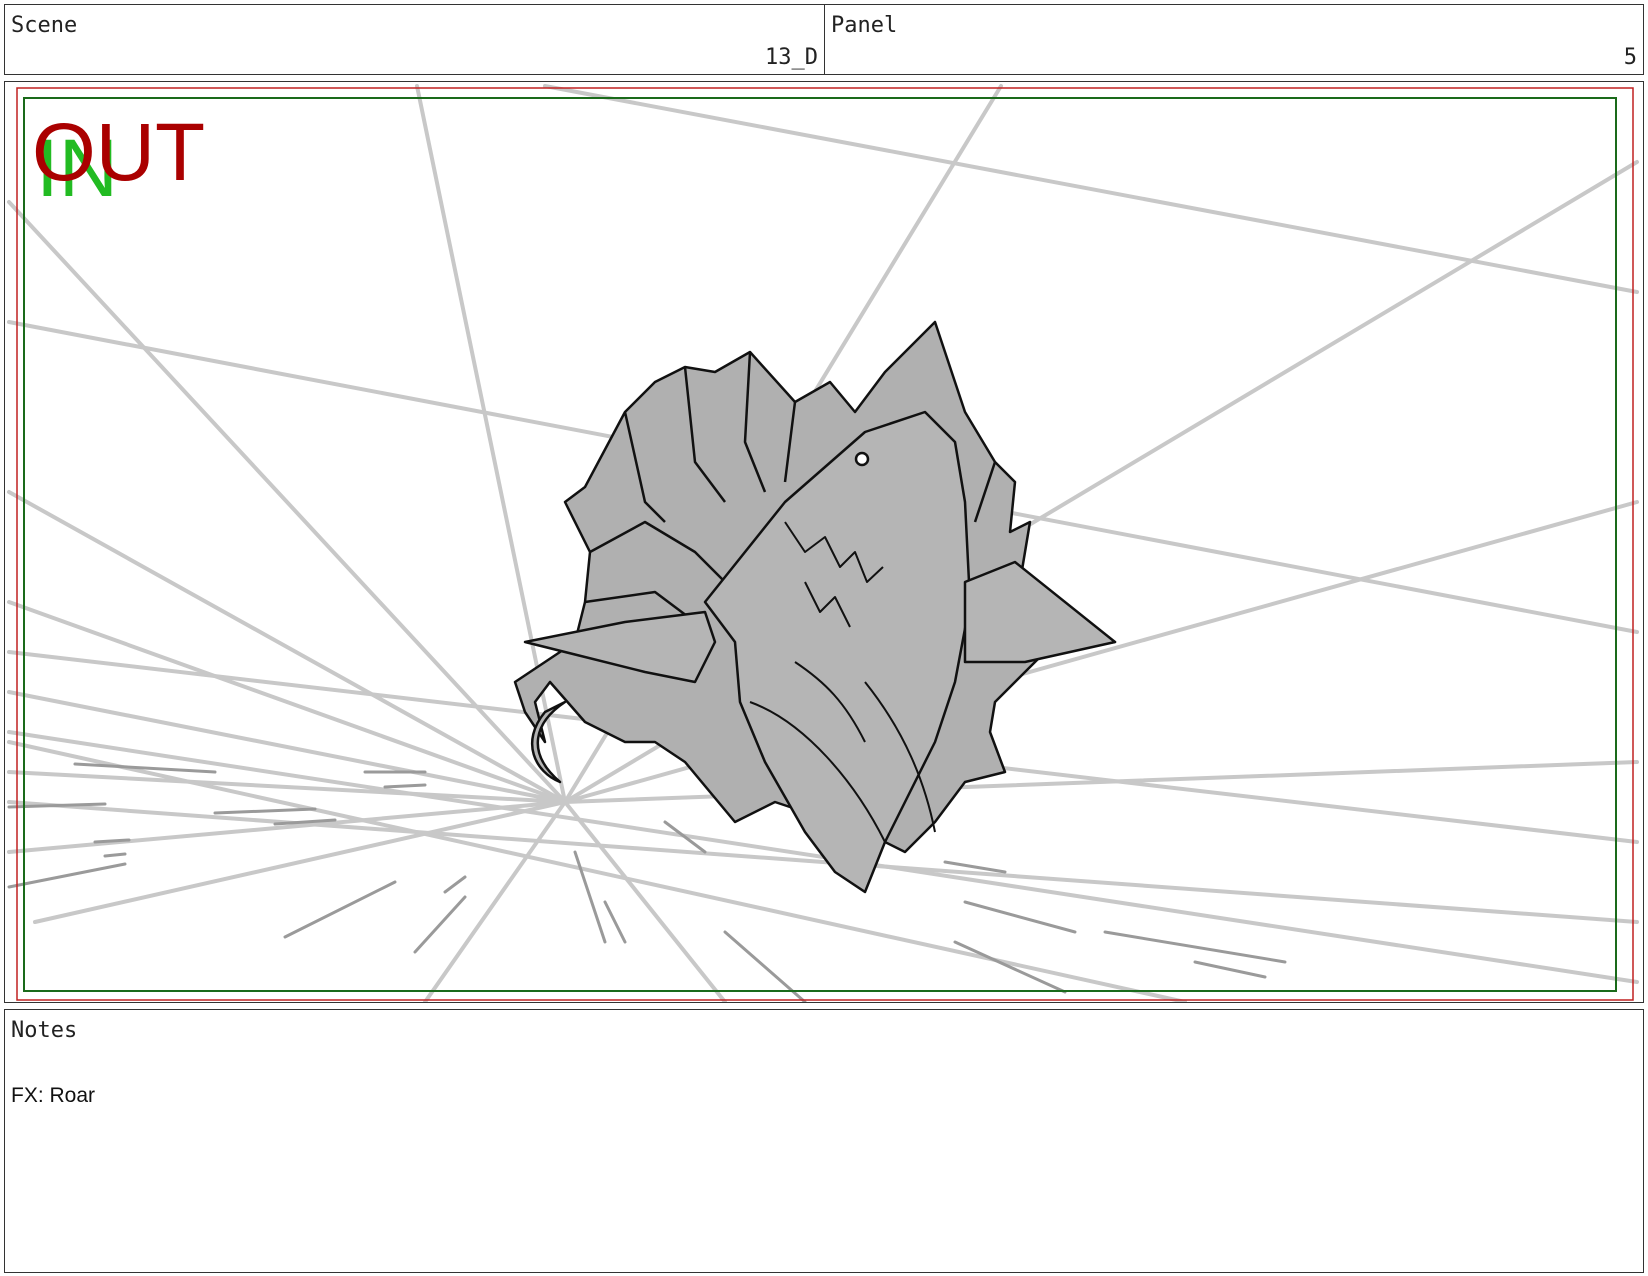  I want to click on panel-field: Panel 5, so click(1234, 39).